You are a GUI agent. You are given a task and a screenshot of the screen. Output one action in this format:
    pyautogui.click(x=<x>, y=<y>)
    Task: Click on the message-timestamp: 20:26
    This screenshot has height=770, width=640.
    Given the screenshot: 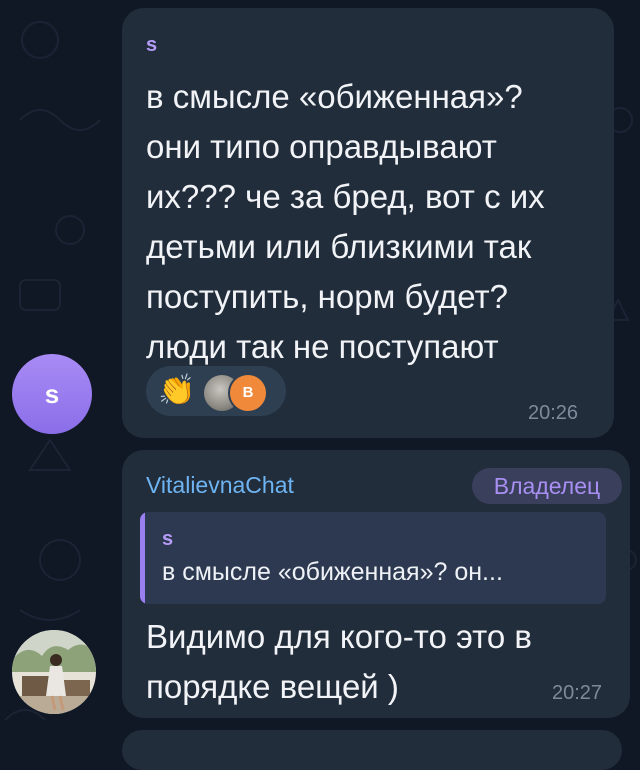 What is the action you would take?
    pyautogui.click(x=553, y=413)
    